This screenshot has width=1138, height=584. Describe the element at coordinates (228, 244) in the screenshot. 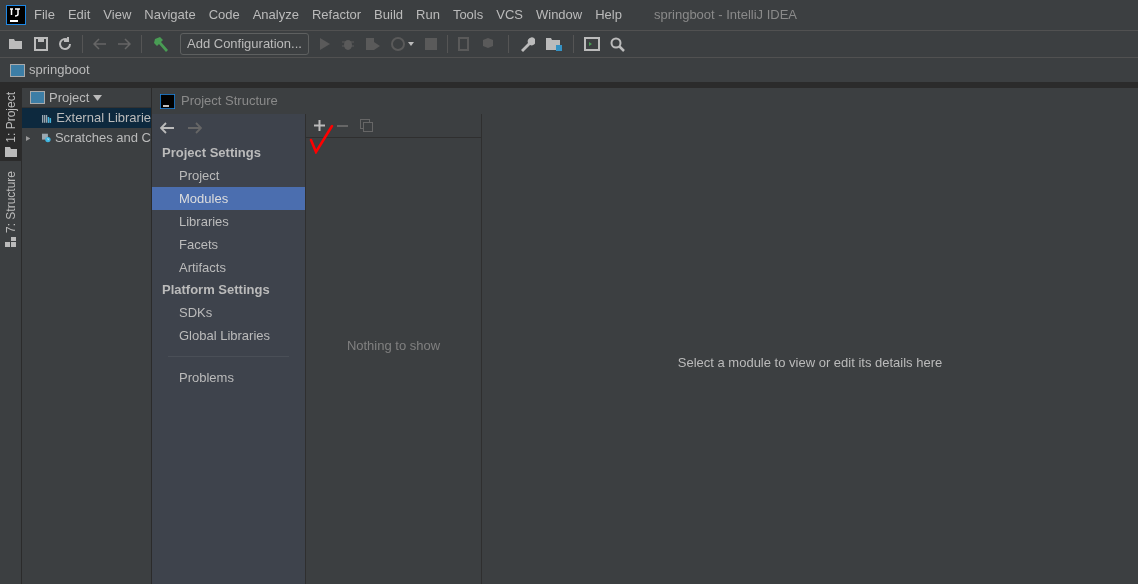

I see `nav-item: Facets` at that location.